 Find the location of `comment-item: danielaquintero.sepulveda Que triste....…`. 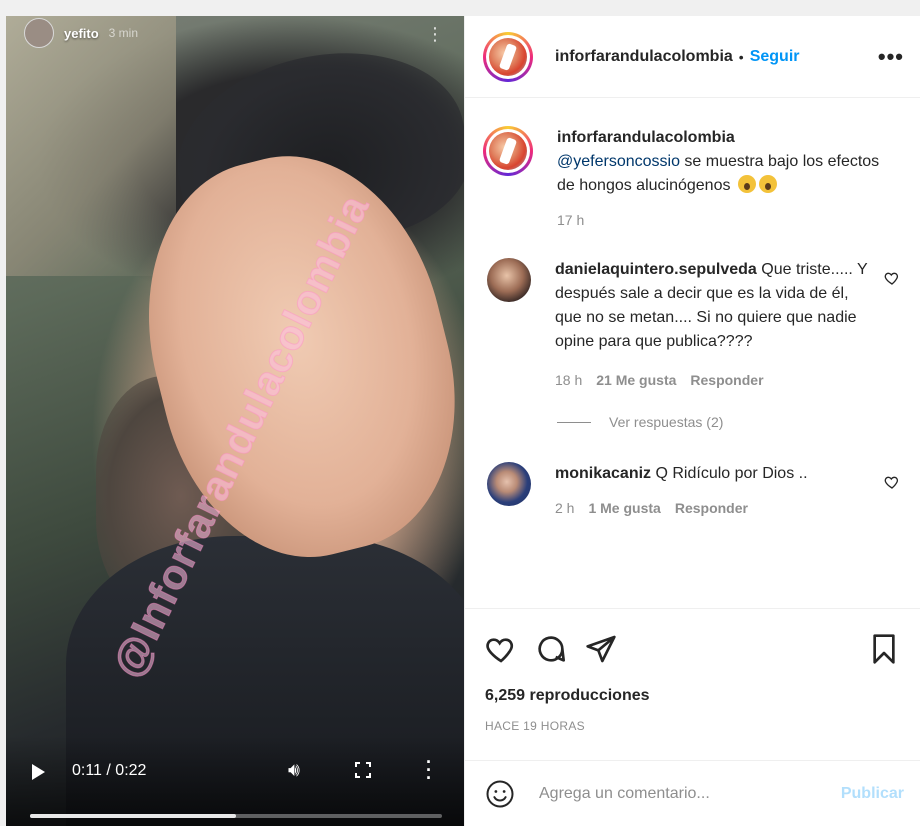

comment-item: danielaquintero.sepulveda Que triste....… is located at coordinates (692, 323).